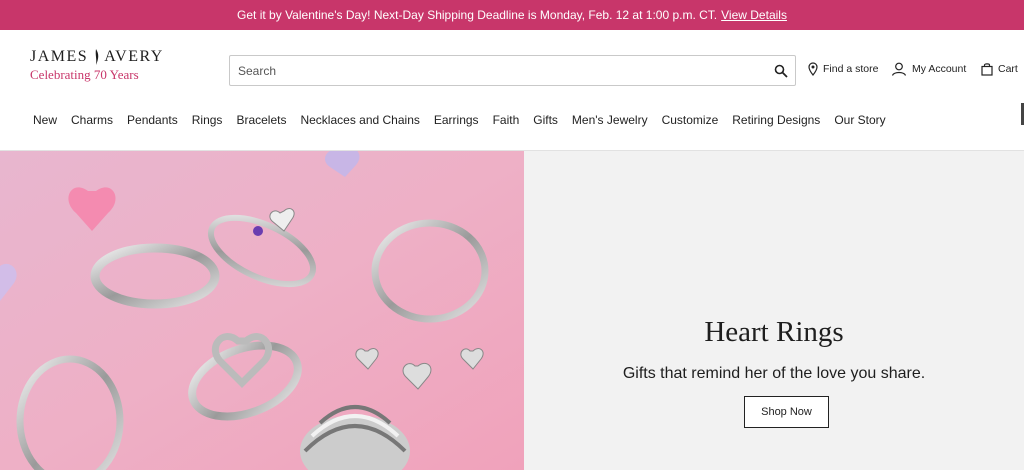 This screenshot has width=1024, height=470. I want to click on logo-word-avery: AVERY, so click(134, 56).